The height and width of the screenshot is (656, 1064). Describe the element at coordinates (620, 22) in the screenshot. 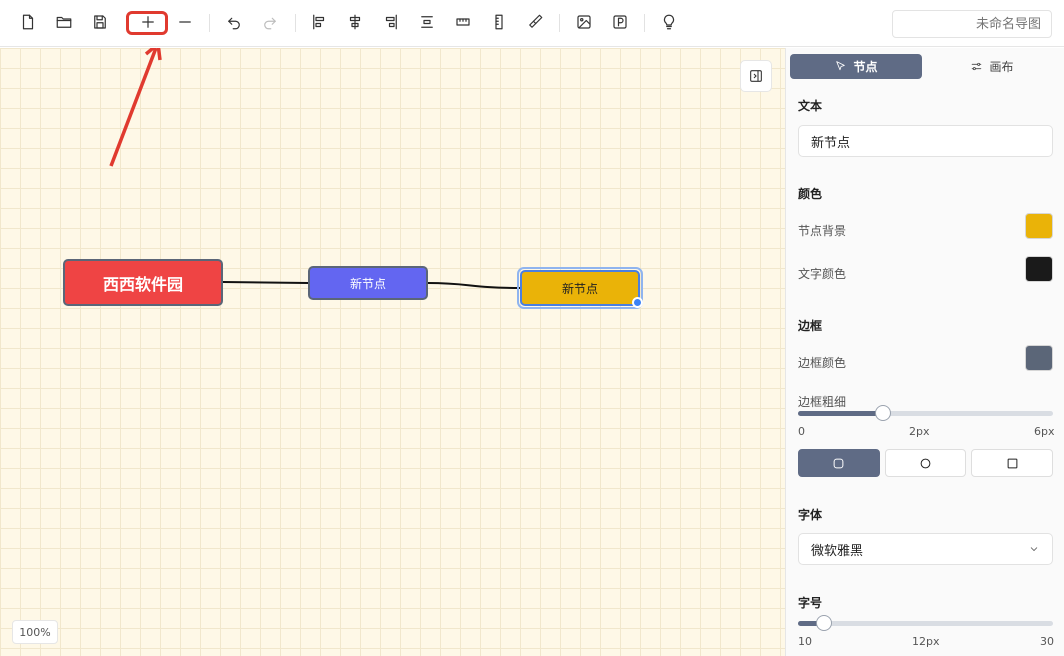

I see `export-p-icon` at that location.